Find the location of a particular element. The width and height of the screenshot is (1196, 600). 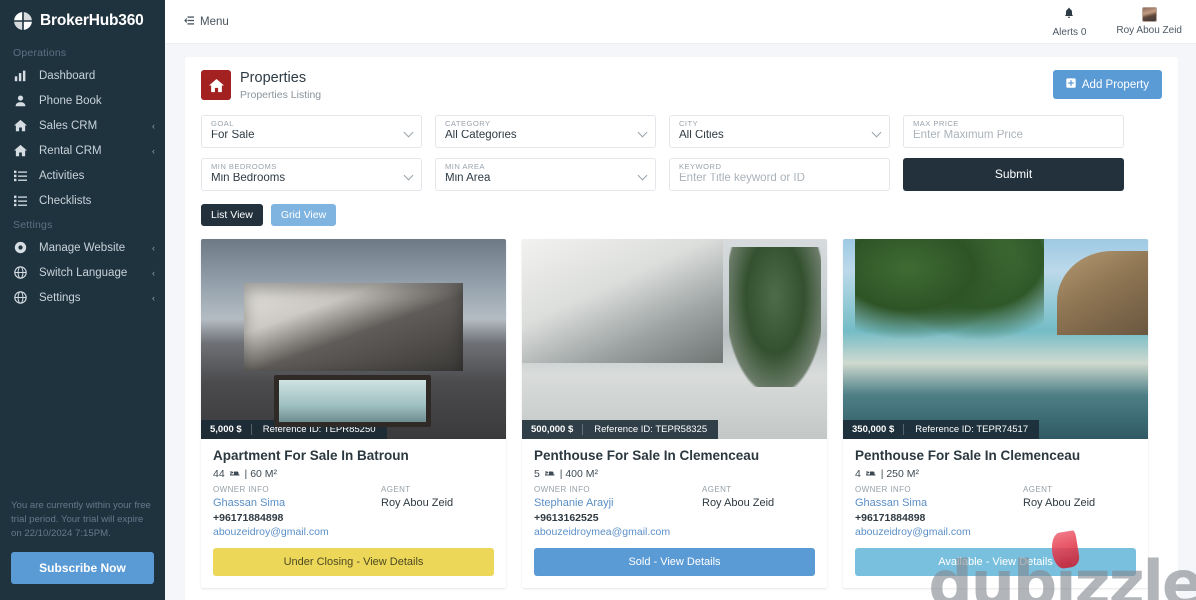

status-view-details-button: Sold - View Details is located at coordinates (674, 561).